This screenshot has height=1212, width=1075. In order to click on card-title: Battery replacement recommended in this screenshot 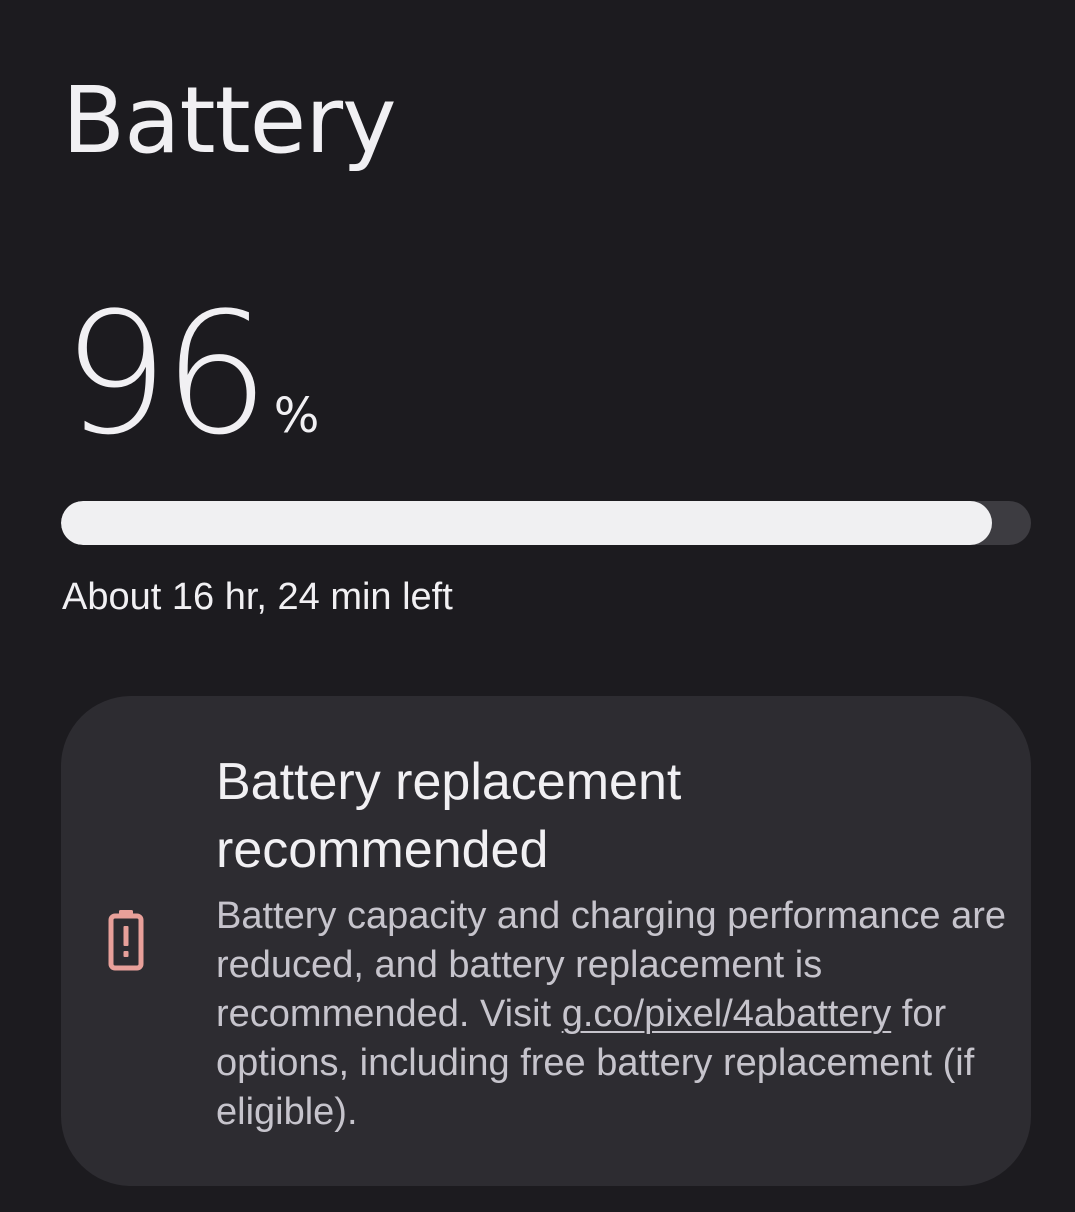, I will do `click(449, 816)`.